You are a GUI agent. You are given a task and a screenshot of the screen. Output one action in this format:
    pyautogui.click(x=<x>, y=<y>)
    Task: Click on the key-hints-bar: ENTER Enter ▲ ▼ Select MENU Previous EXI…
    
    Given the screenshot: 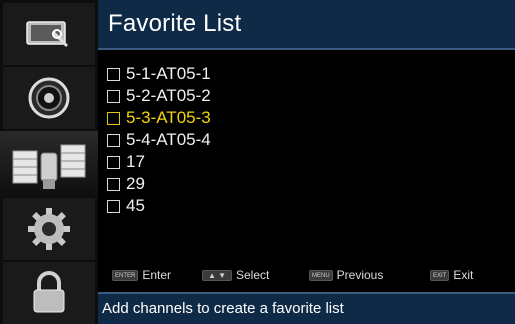 What is the action you would take?
    pyautogui.click(x=306, y=278)
    